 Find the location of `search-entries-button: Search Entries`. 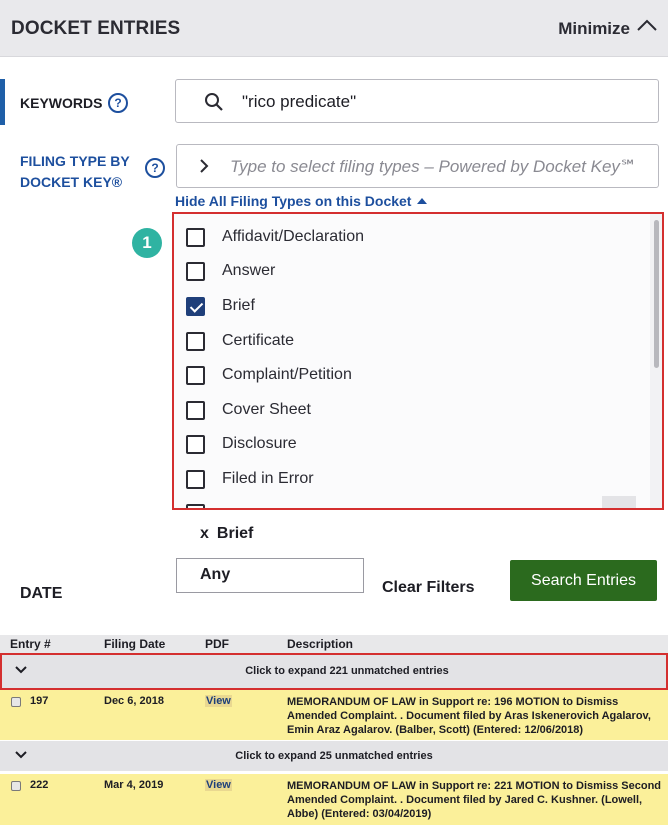

search-entries-button: Search Entries is located at coordinates (583, 580).